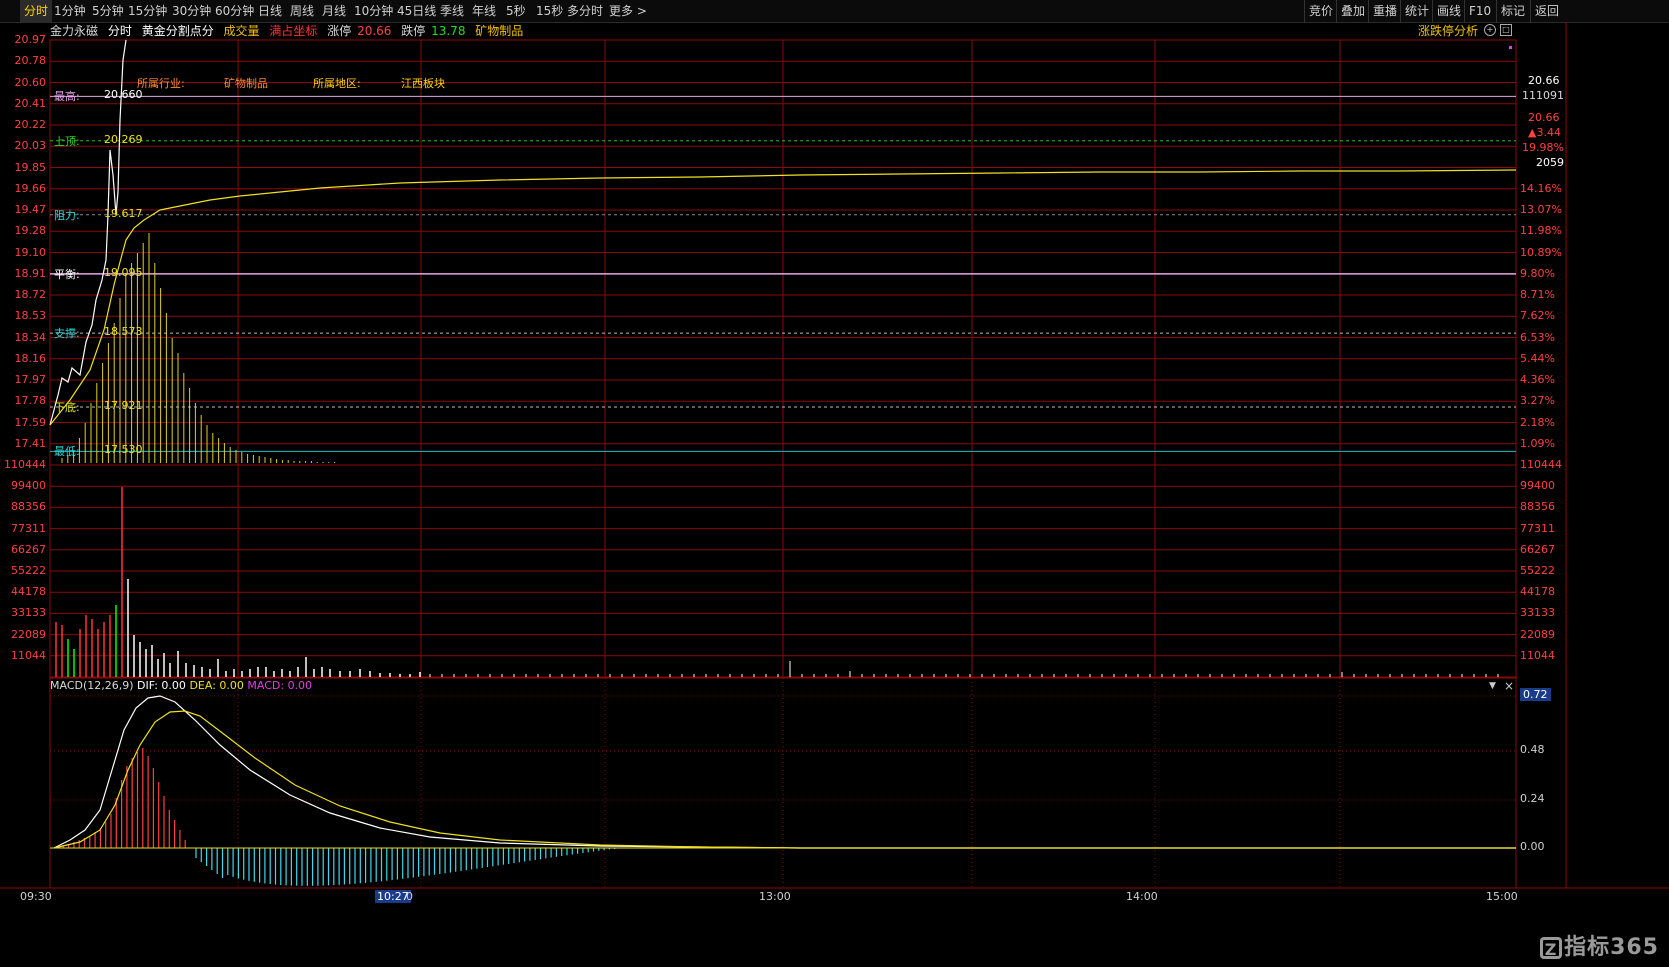 The image size is (1669, 967). What do you see at coordinates (30, 358) in the screenshot?
I see `price-axis-tick: 18.16` at bounding box center [30, 358].